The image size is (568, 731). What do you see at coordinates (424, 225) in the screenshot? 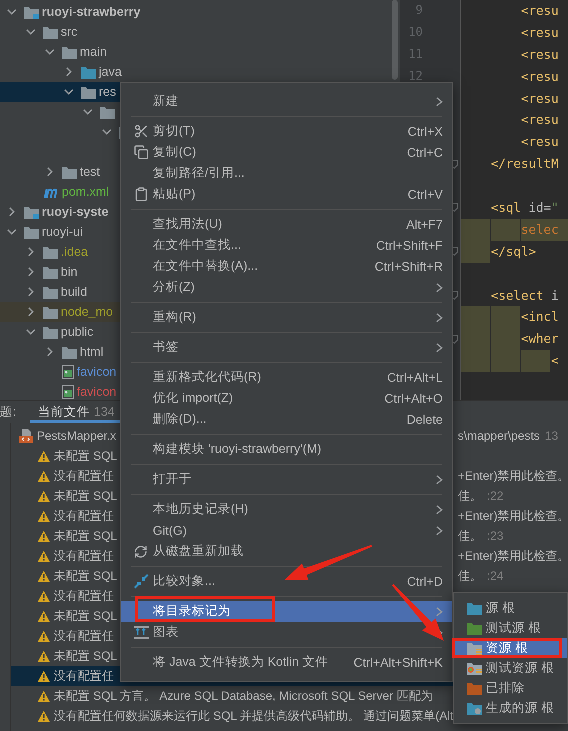
I see `shortcut-text: Alt+F7` at bounding box center [424, 225].